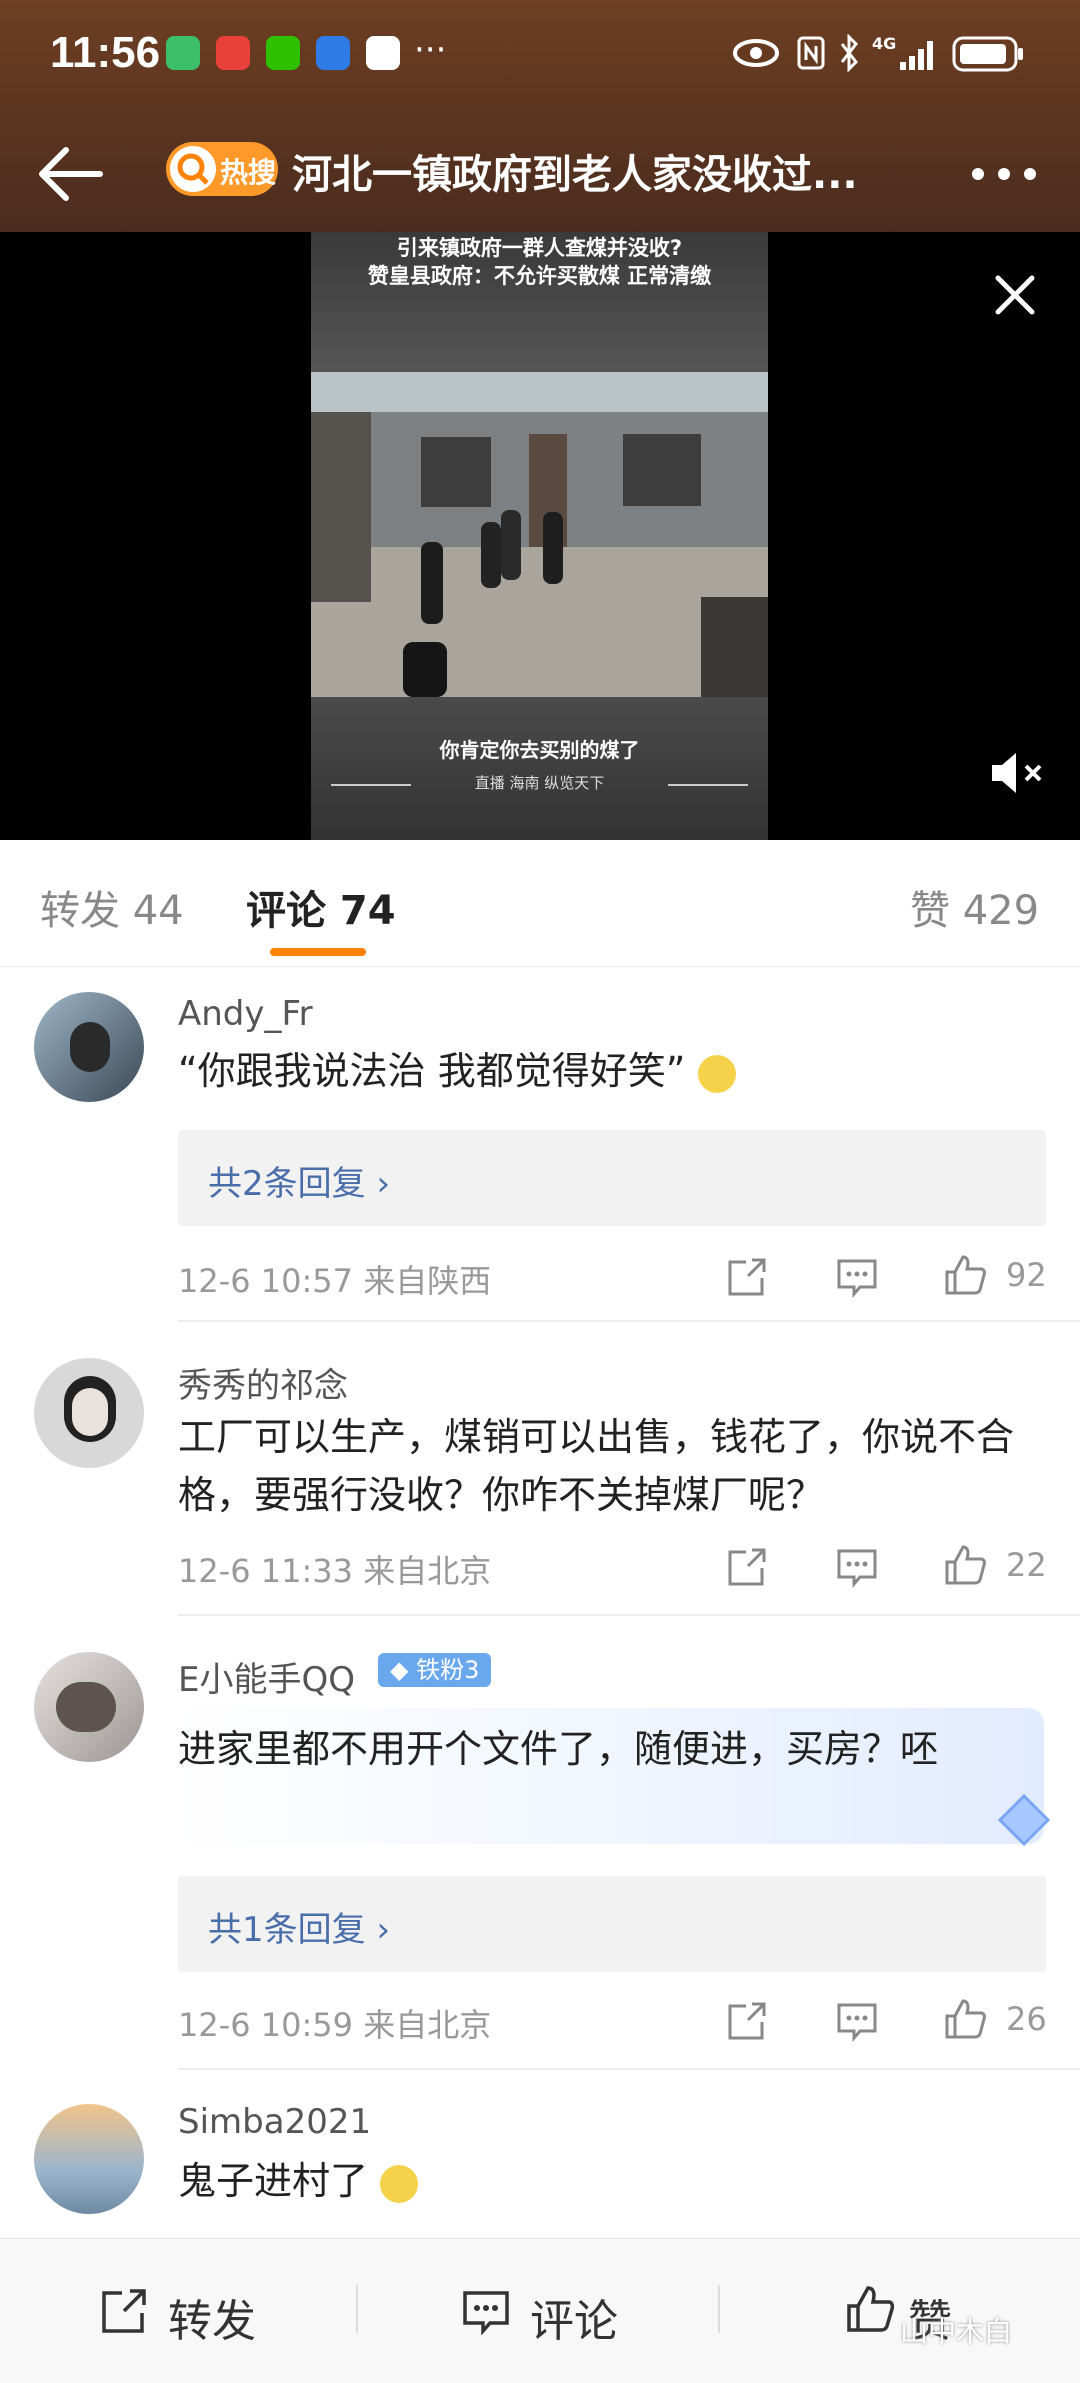 The height and width of the screenshot is (2383, 1080). I want to click on fan-badge: ◆ 铁粉3, so click(435, 1670).